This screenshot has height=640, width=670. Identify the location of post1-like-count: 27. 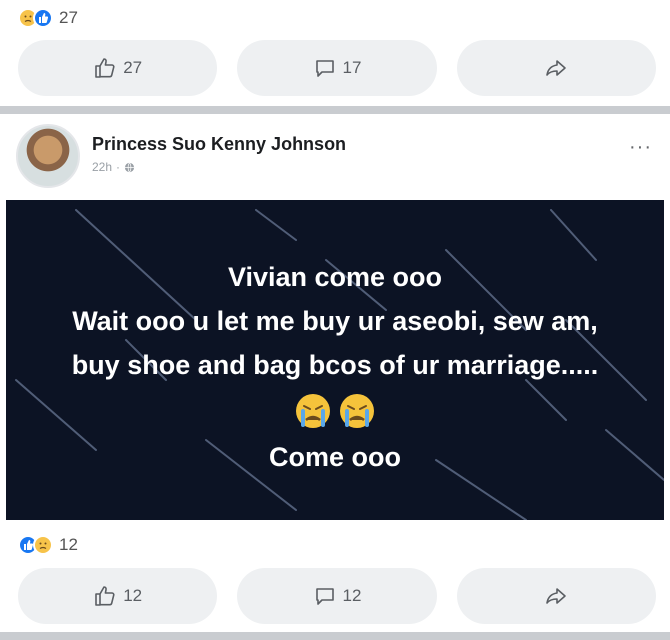
(133, 67).